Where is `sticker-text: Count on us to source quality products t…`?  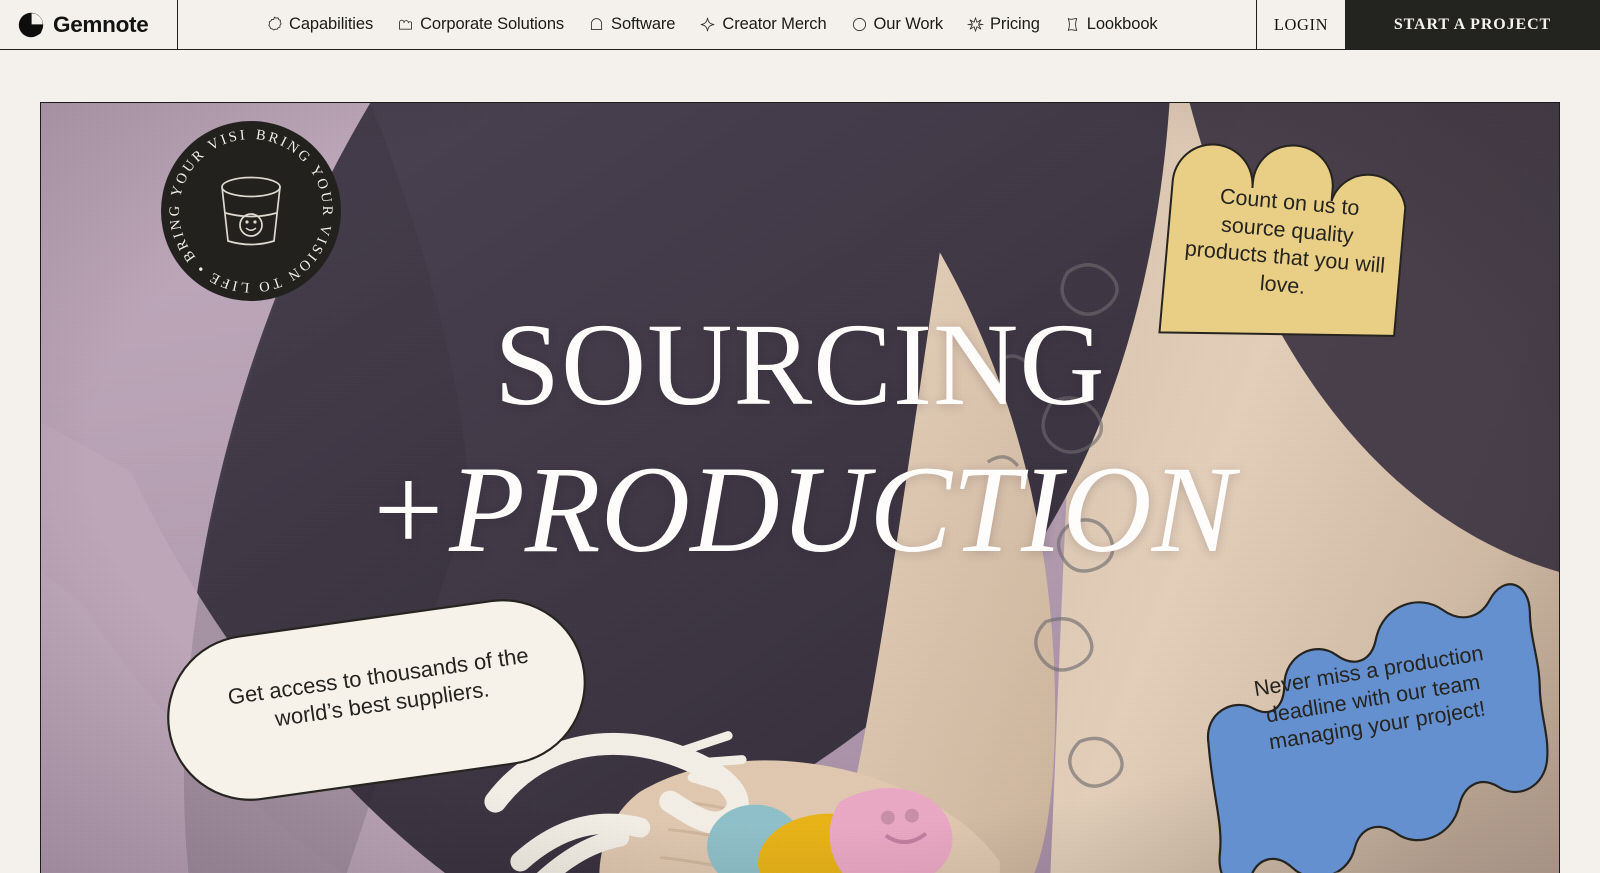 sticker-text: Count on us to source quality products t… is located at coordinates (1285, 241).